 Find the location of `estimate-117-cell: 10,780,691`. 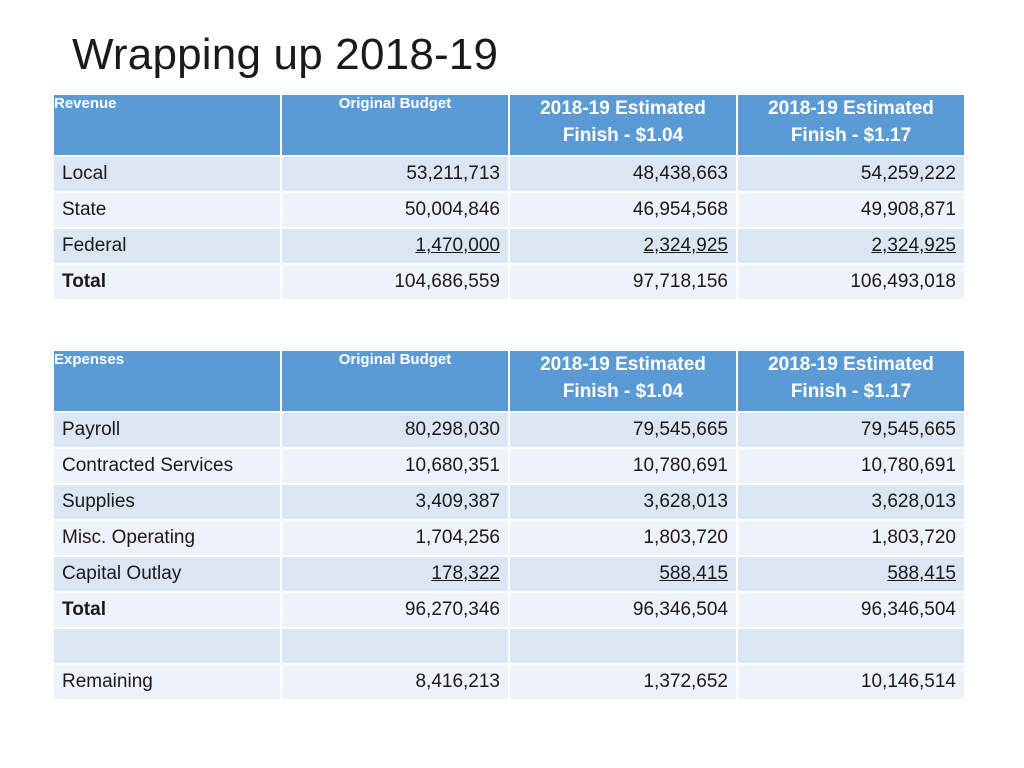

estimate-117-cell: 10,780,691 is located at coordinates (851, 466).